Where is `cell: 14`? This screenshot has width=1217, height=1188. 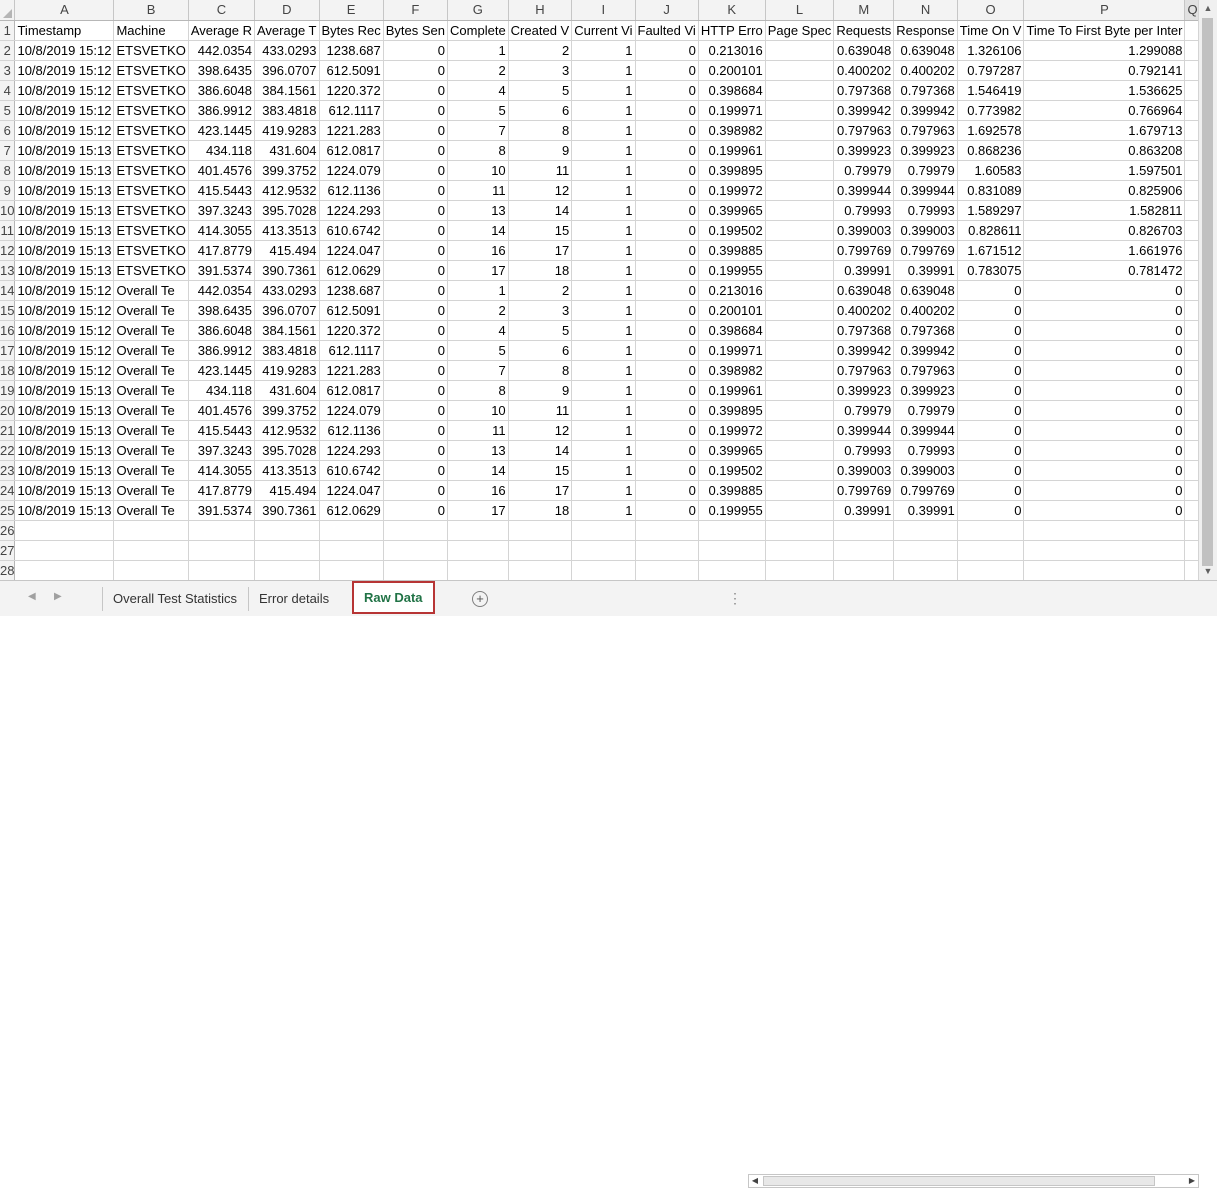 cell: 14 is located at coordinates (478, 230).